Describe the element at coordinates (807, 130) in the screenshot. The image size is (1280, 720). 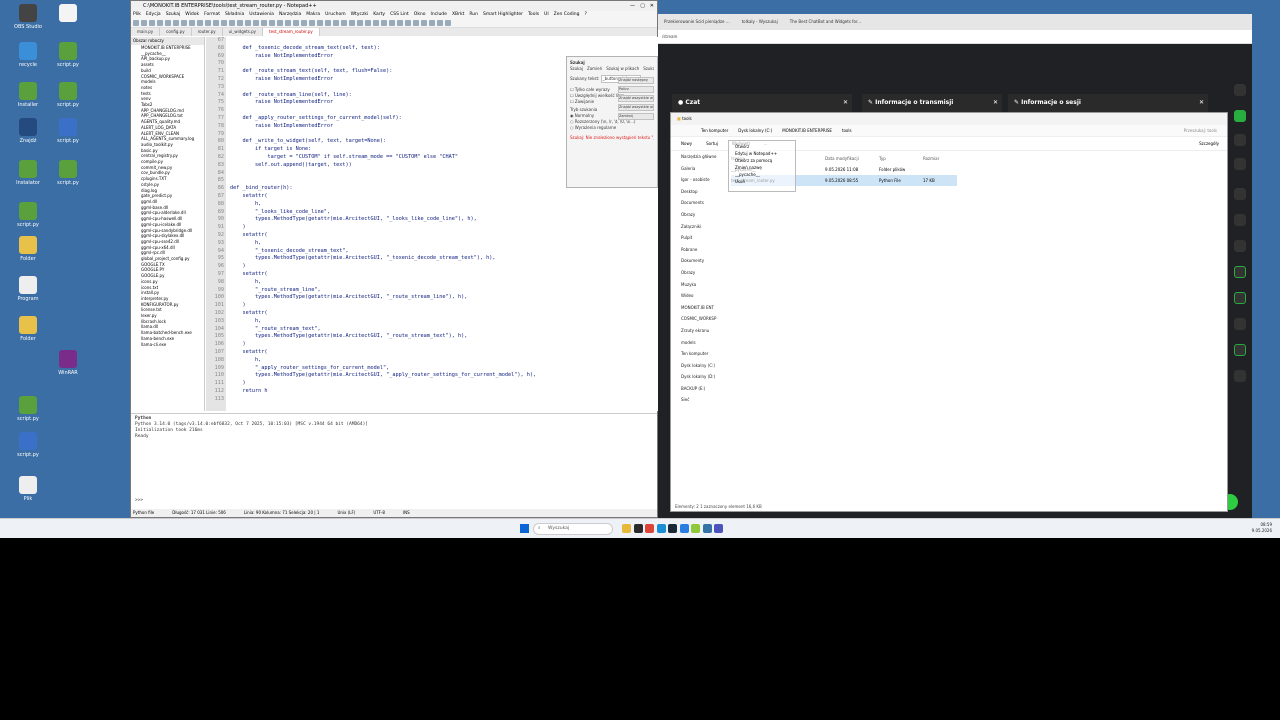
I see `breadcrumb-item: MONOKIT.IB ENTERPRISE` at that location.